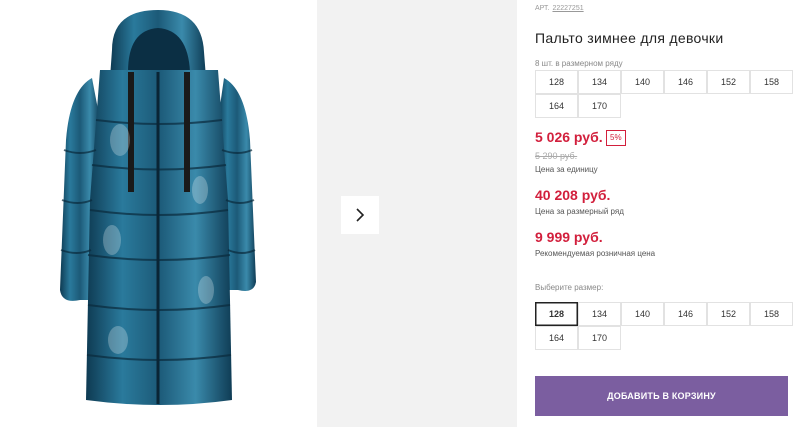 Image resolution: width=800 pixels, height=432 pixels. What do you see at coordinates (728, 314) in the screenshot?
I see `size-option-152: 152` at bounding box center [728, 314].